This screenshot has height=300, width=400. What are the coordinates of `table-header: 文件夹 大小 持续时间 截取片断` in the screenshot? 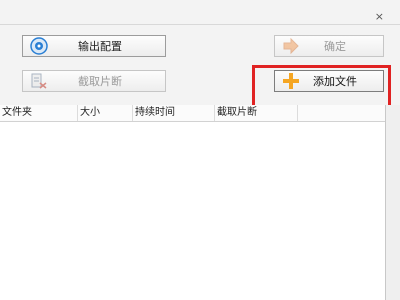 It's located at (192, 113).